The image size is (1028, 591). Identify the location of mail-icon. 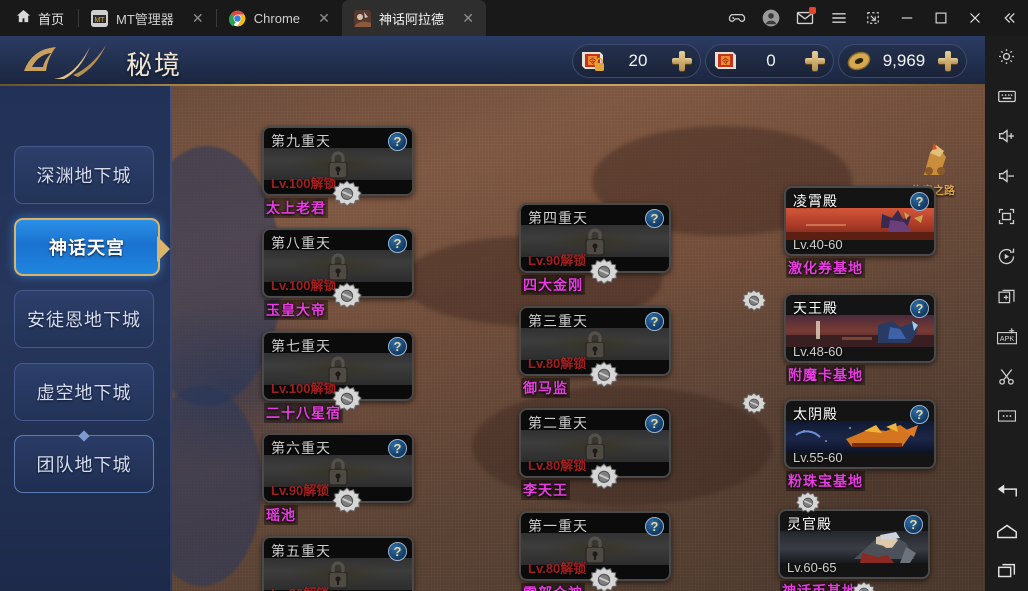
(805, 18).